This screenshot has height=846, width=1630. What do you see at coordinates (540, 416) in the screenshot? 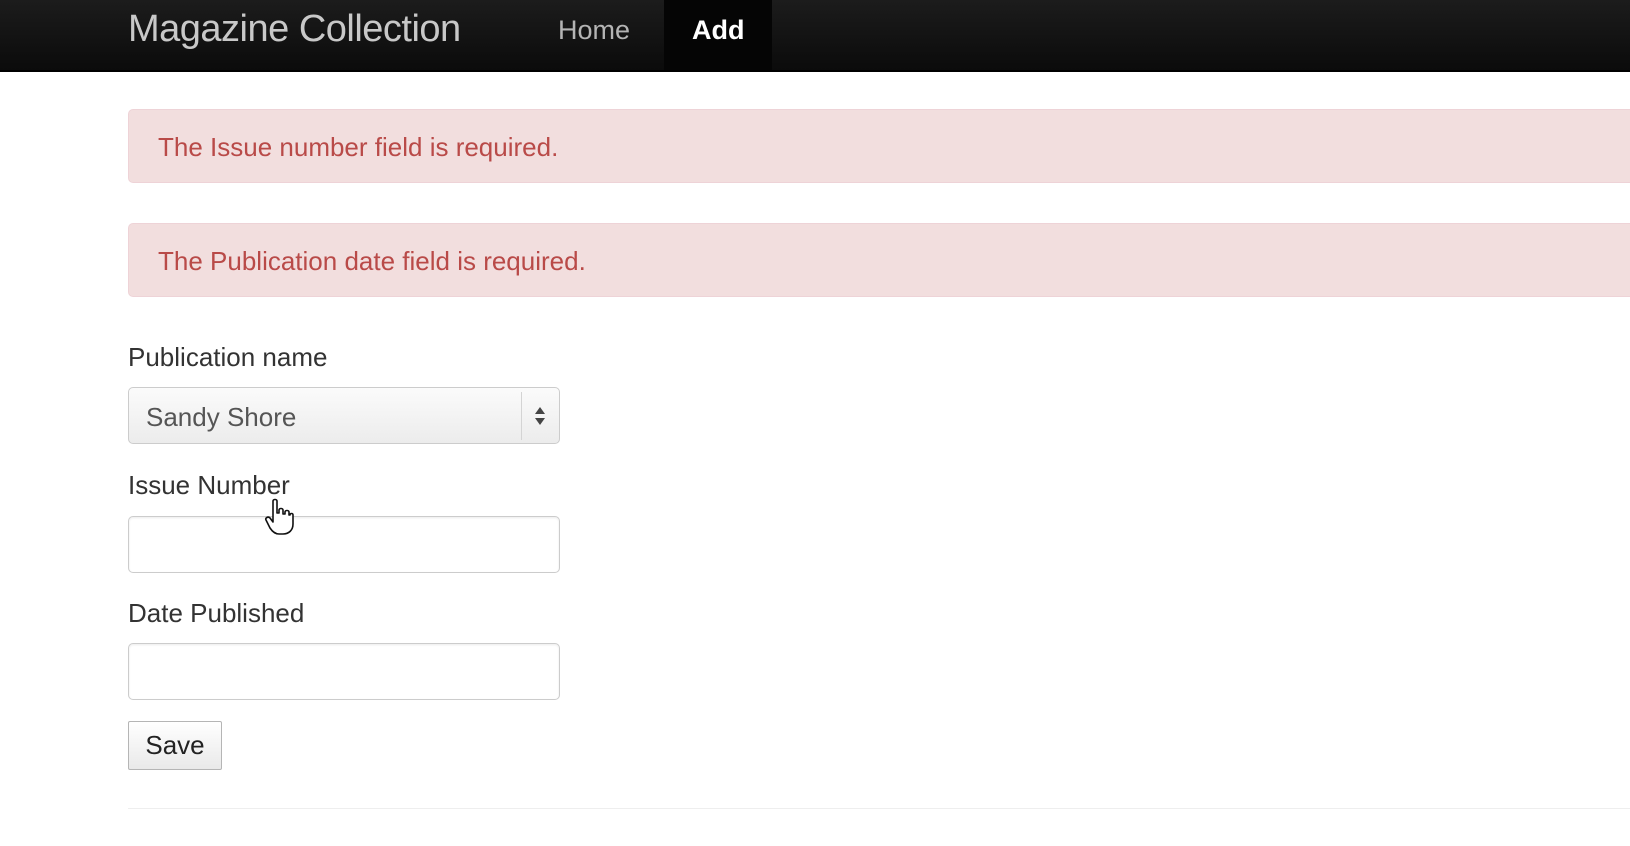
I see `select-arrows-icon` at bounding box center [540, 416].